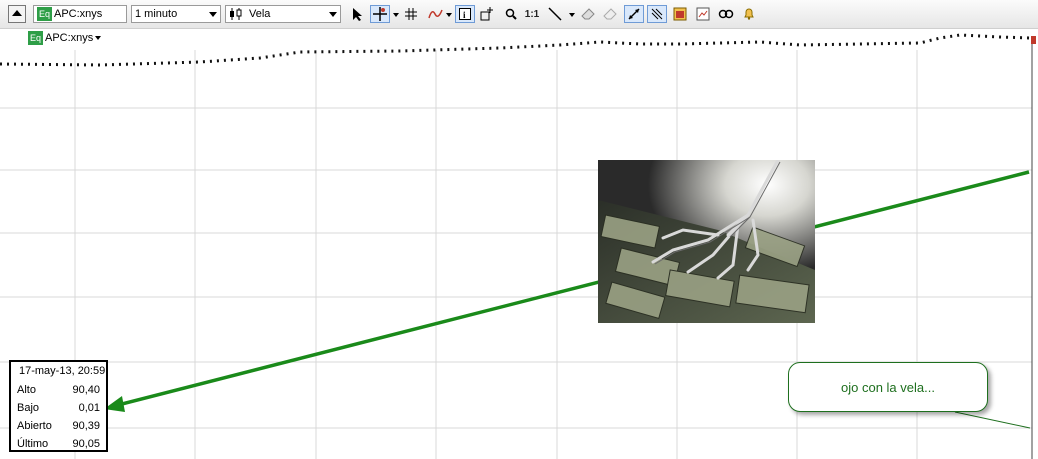 Image resolution: width=1038 pixels, height=459 pixels. I want to click on zoom-icon, so click(511, 14).